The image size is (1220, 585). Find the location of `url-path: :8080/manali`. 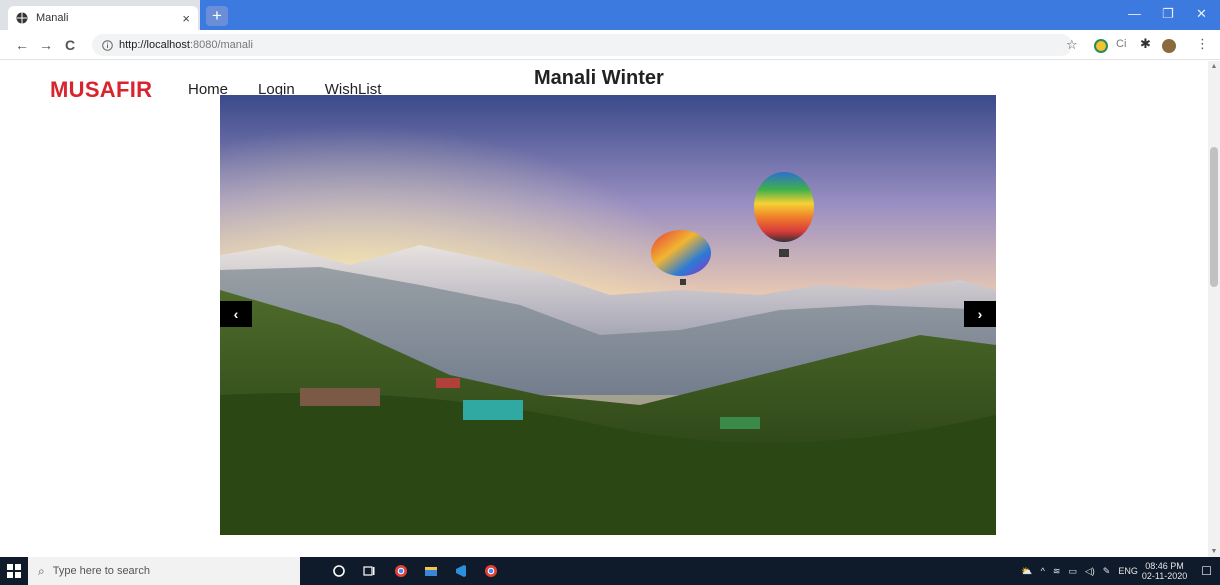

url-path: :8080/manali is located at coordinates (221, 45).